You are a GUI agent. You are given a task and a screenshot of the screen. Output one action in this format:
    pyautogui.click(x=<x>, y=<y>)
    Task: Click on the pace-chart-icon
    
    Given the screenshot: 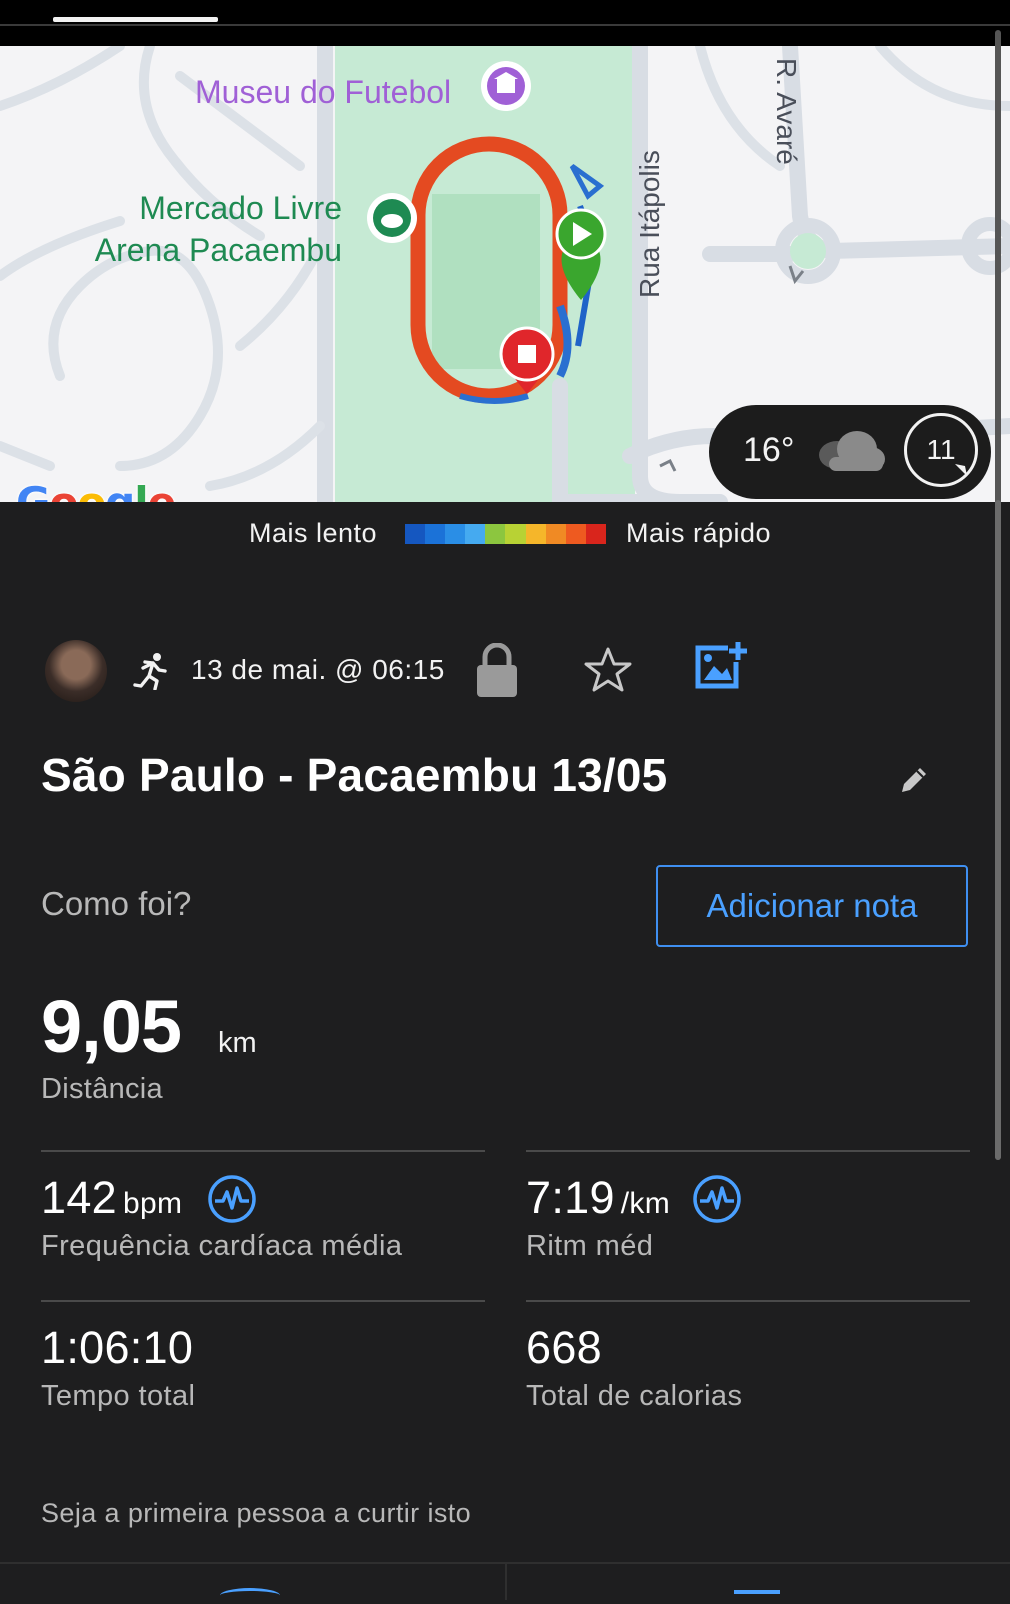 What is the action you would take?
    pyautogui.click(x=717, y=1199)
    